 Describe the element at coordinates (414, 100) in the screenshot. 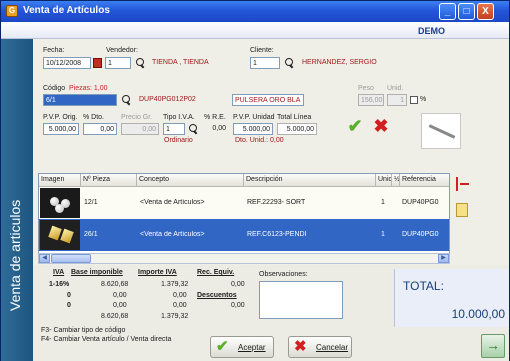

I see `percent-checkbox` at that location.